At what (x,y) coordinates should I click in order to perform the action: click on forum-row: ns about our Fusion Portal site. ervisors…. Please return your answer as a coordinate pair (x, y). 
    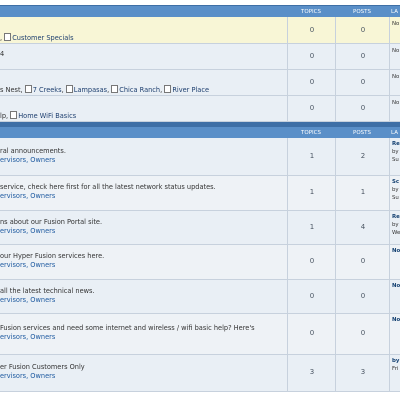
    Looking at the image, I should click on (200, 228).